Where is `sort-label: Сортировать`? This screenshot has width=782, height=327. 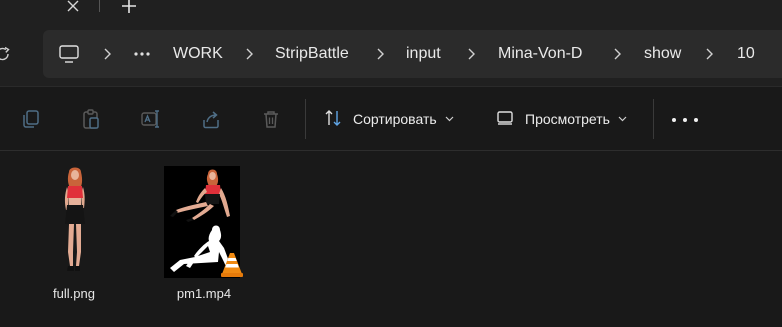 sort-label: Сортировать is located at coordinates (395, 119).